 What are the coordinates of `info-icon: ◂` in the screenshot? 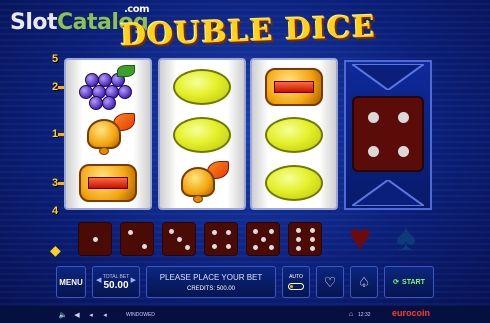 It's located at (91, 315).